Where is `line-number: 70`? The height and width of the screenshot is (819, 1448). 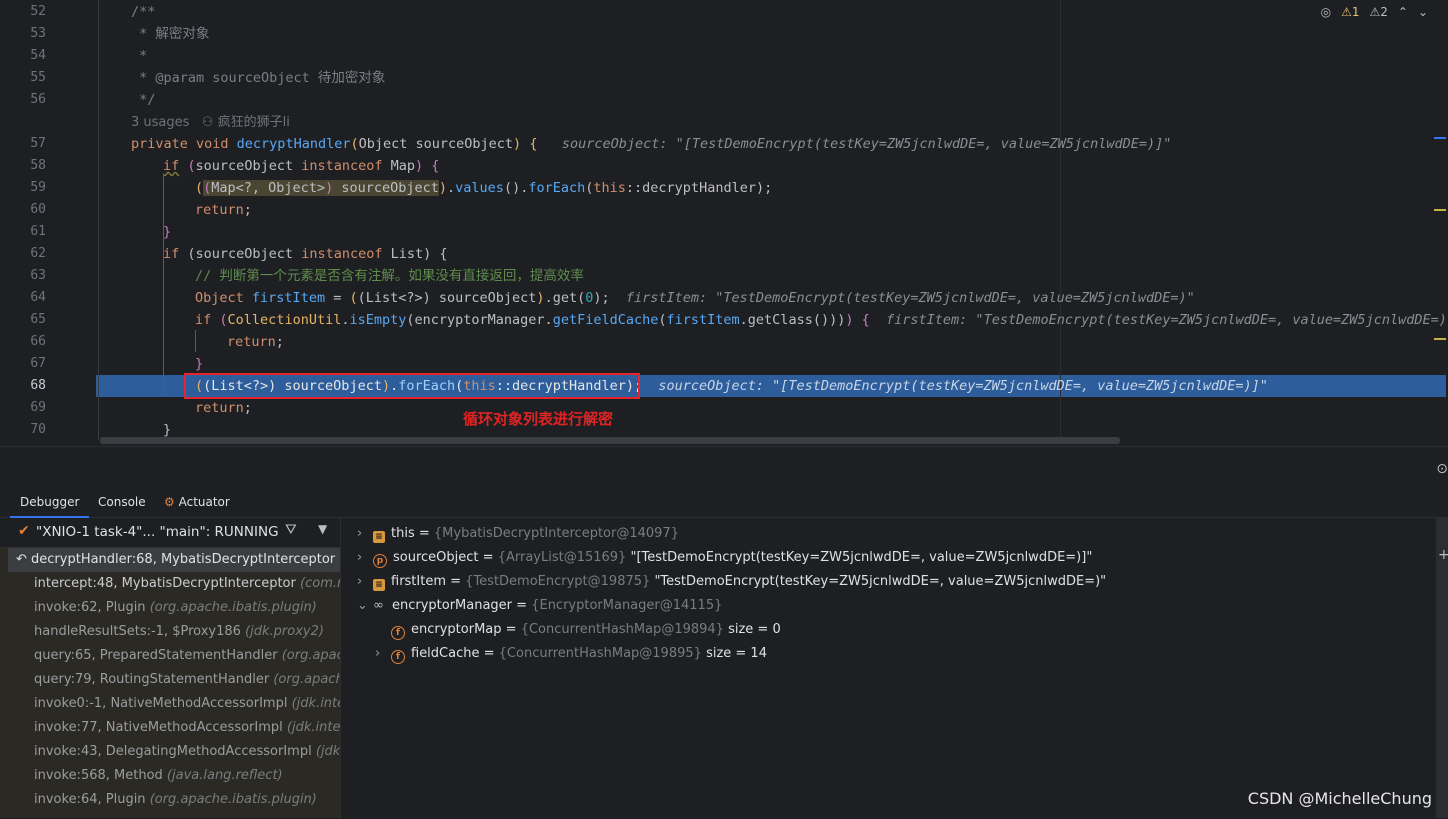 line-number: 70 is located at coordinates (23, 430).